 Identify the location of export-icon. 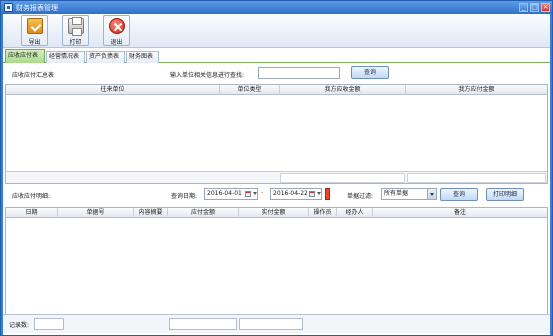
(35, 26).